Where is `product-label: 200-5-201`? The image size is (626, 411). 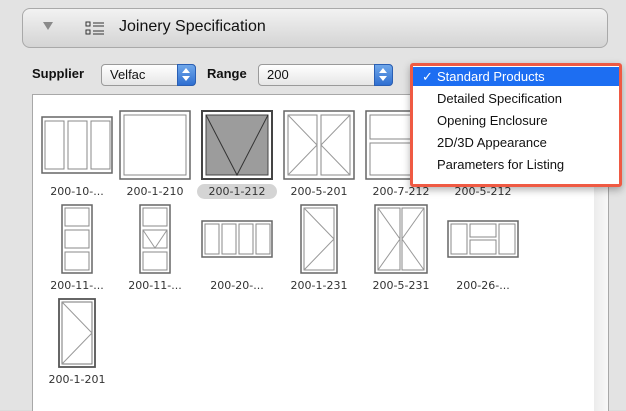 product-label: 200-5-201 is located at coordinates (319, 191).